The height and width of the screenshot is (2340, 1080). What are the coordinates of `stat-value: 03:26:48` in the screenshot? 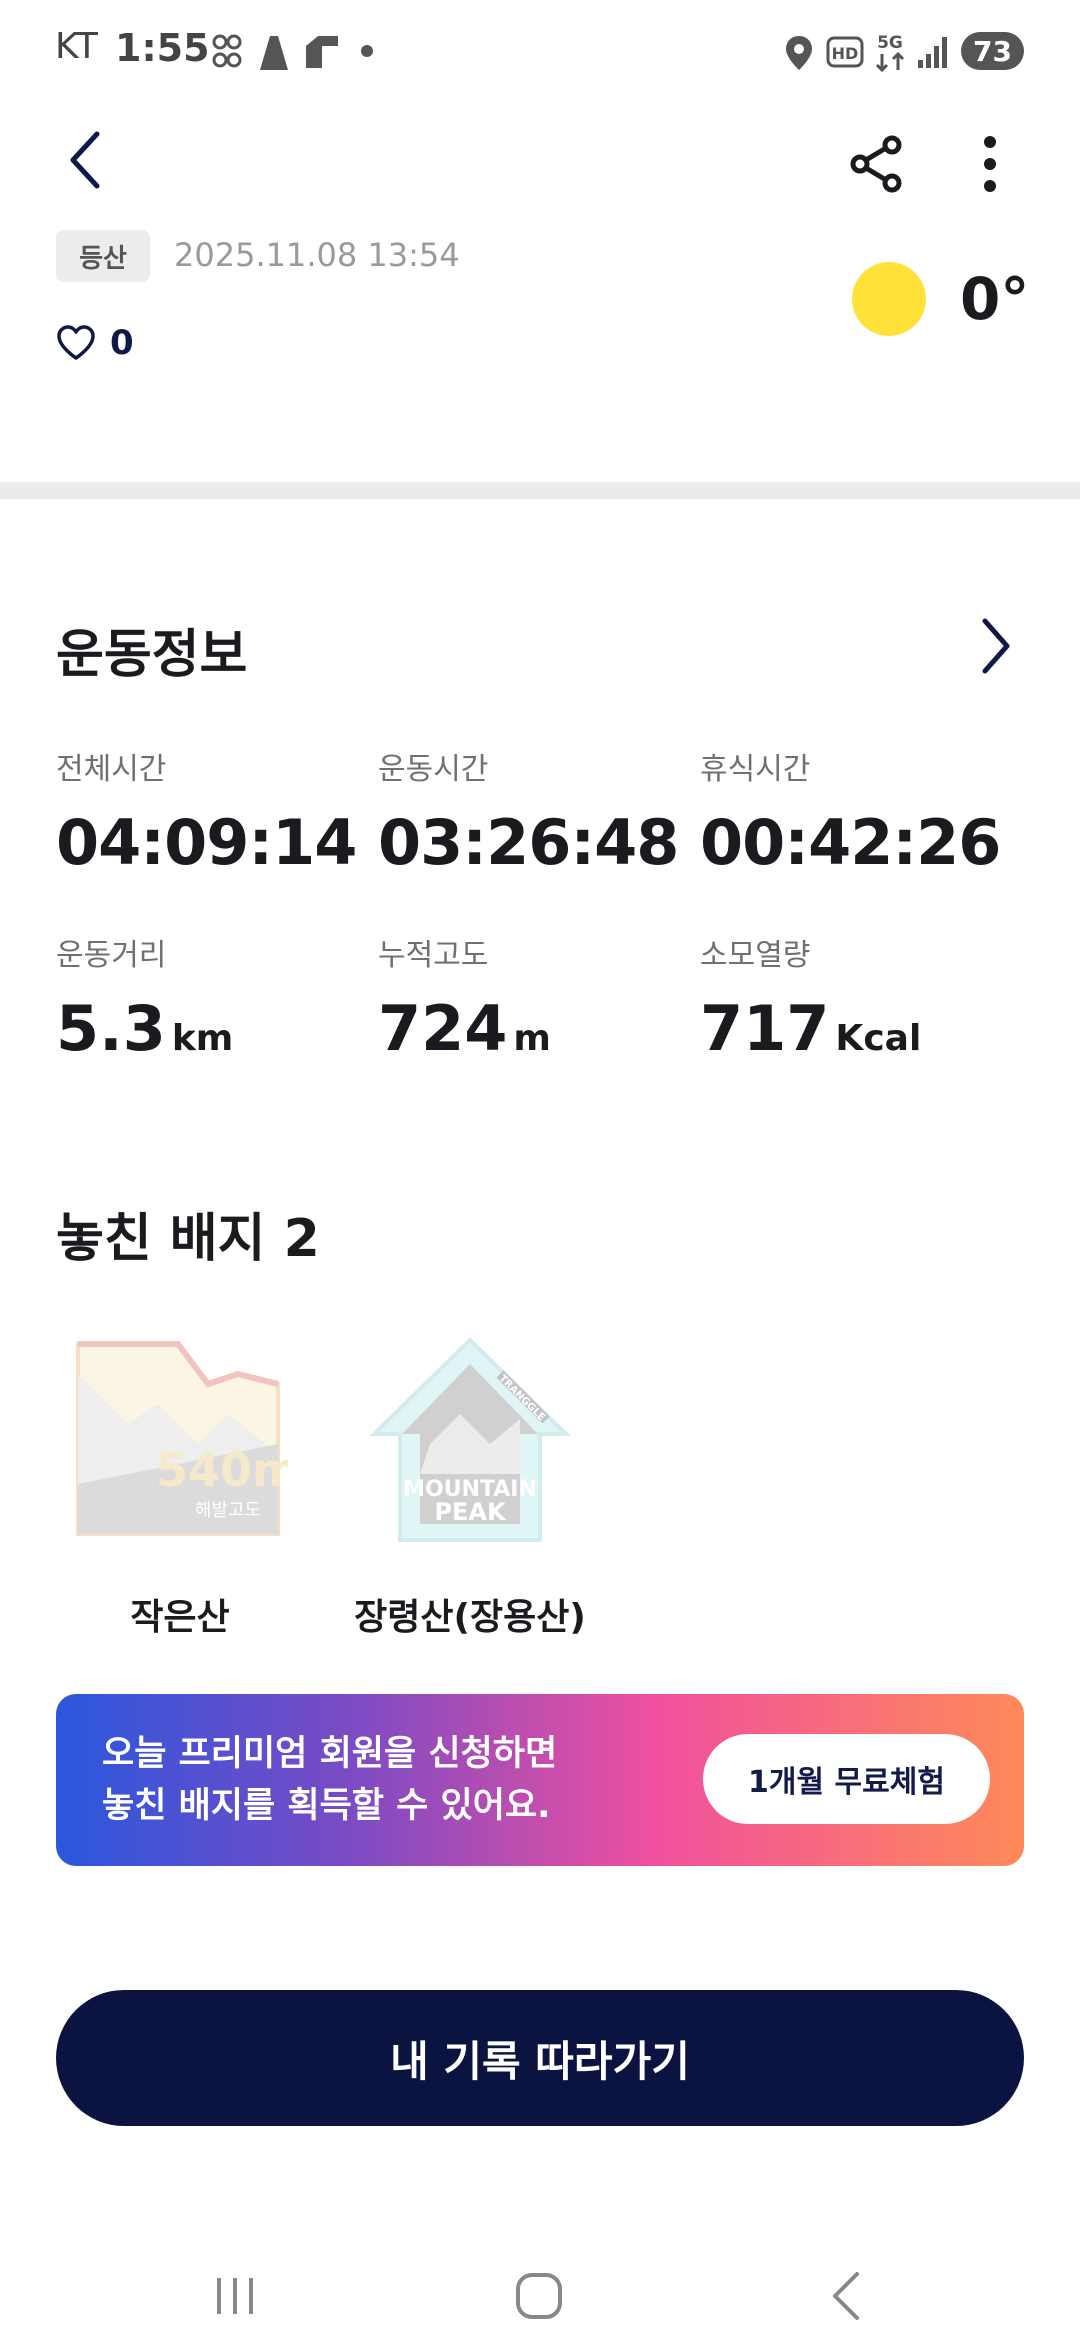 It's located at (528, 842).